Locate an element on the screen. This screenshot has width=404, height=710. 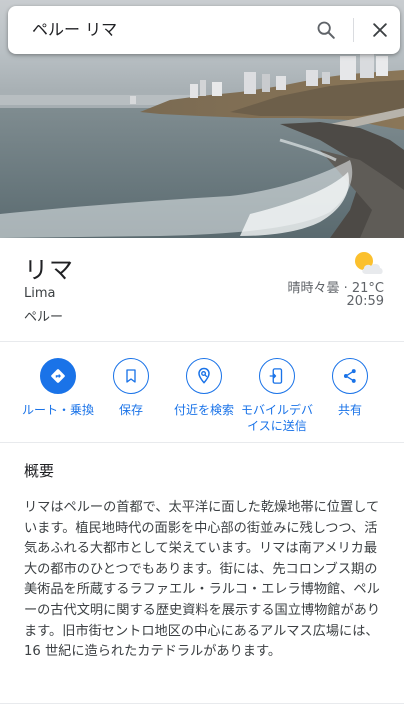
nearby-search-label: 付近を検索 is located at coordinates (203, 410).